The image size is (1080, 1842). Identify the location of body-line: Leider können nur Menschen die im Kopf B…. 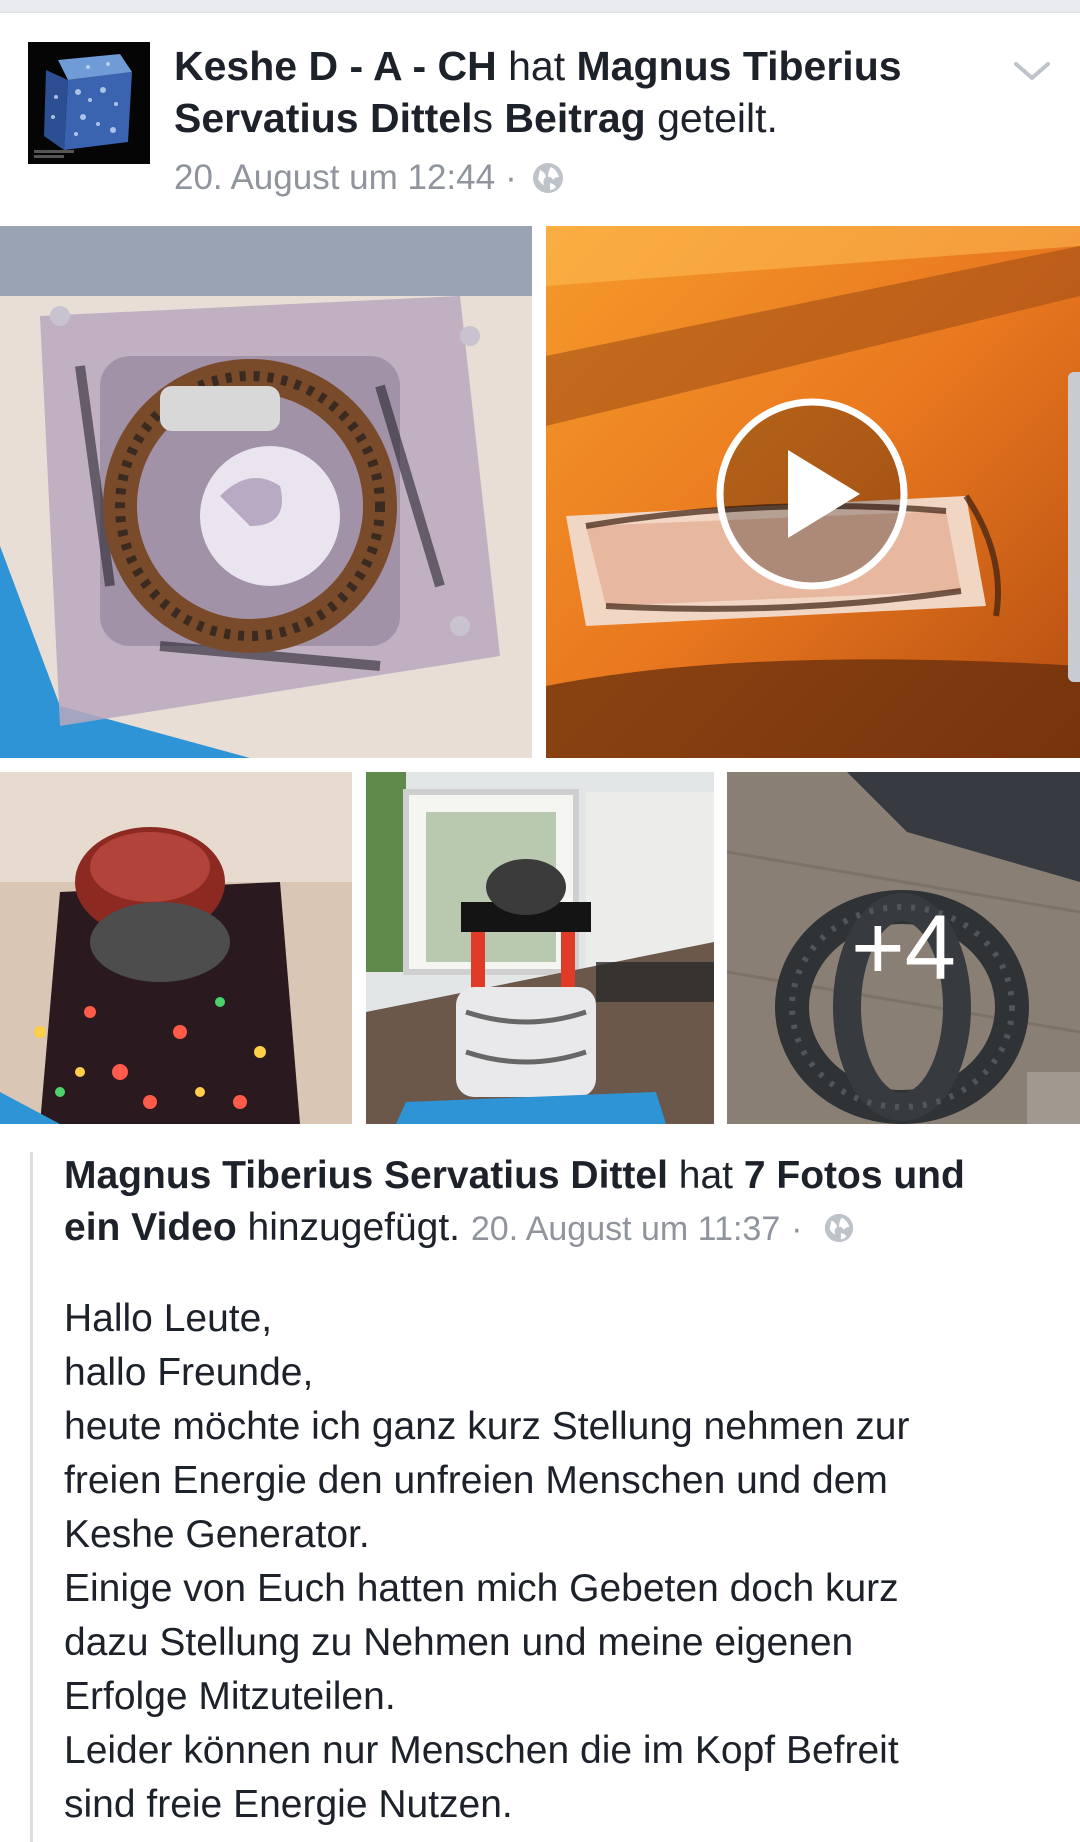
(481, 1750).